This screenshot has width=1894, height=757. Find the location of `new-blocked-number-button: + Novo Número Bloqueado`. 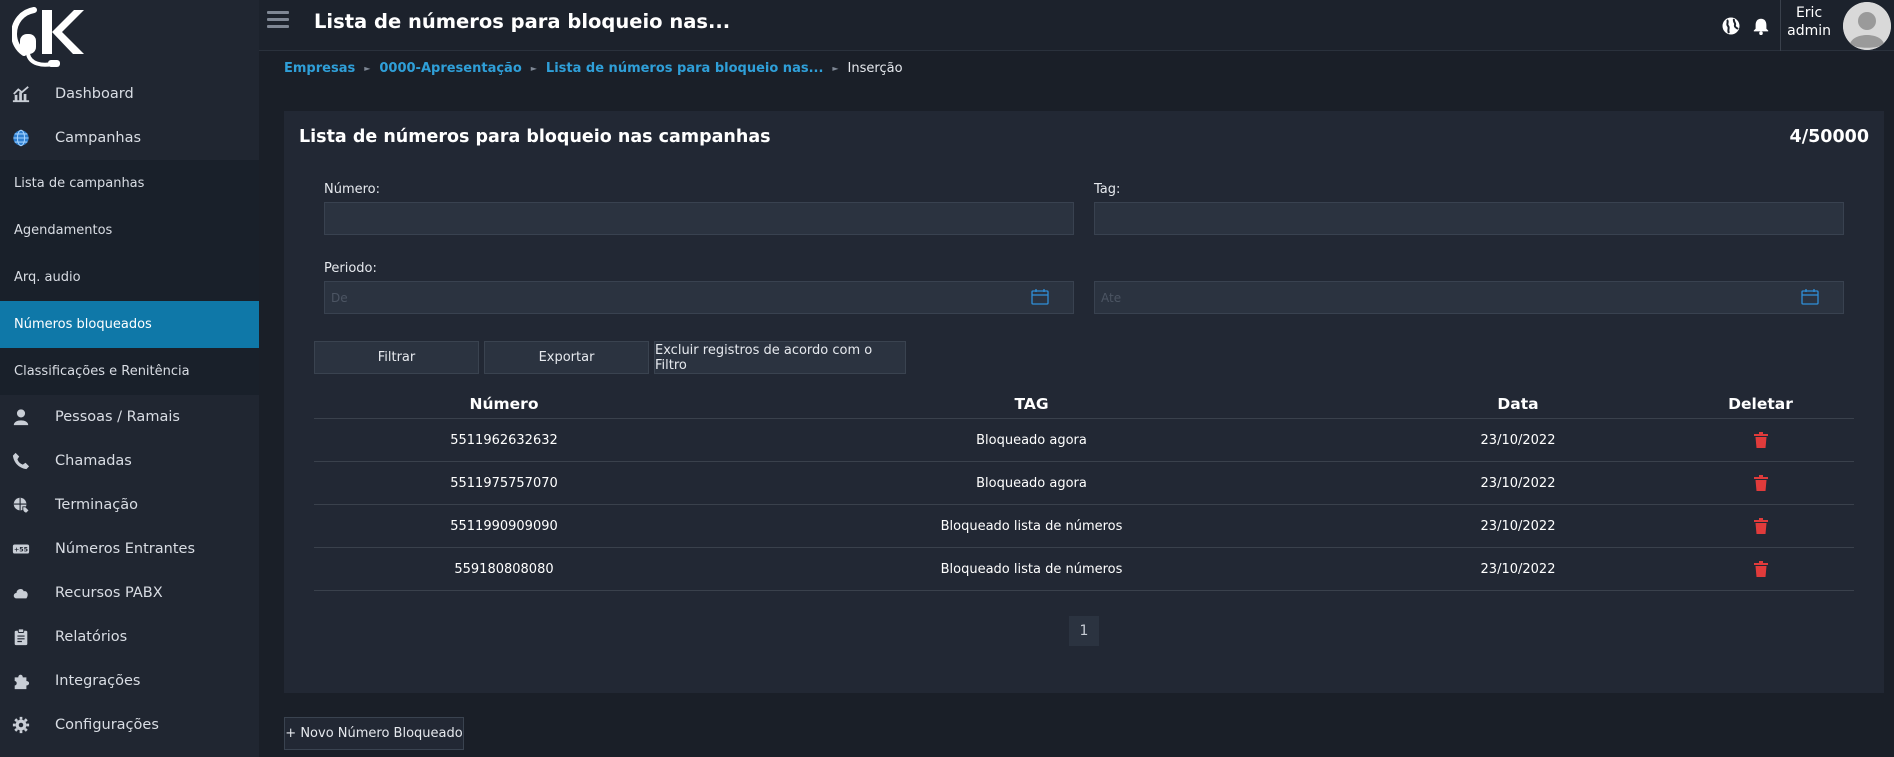

new-blocked-number-button: + Novo Número Bloqueado is located at coordinates (374, 733).